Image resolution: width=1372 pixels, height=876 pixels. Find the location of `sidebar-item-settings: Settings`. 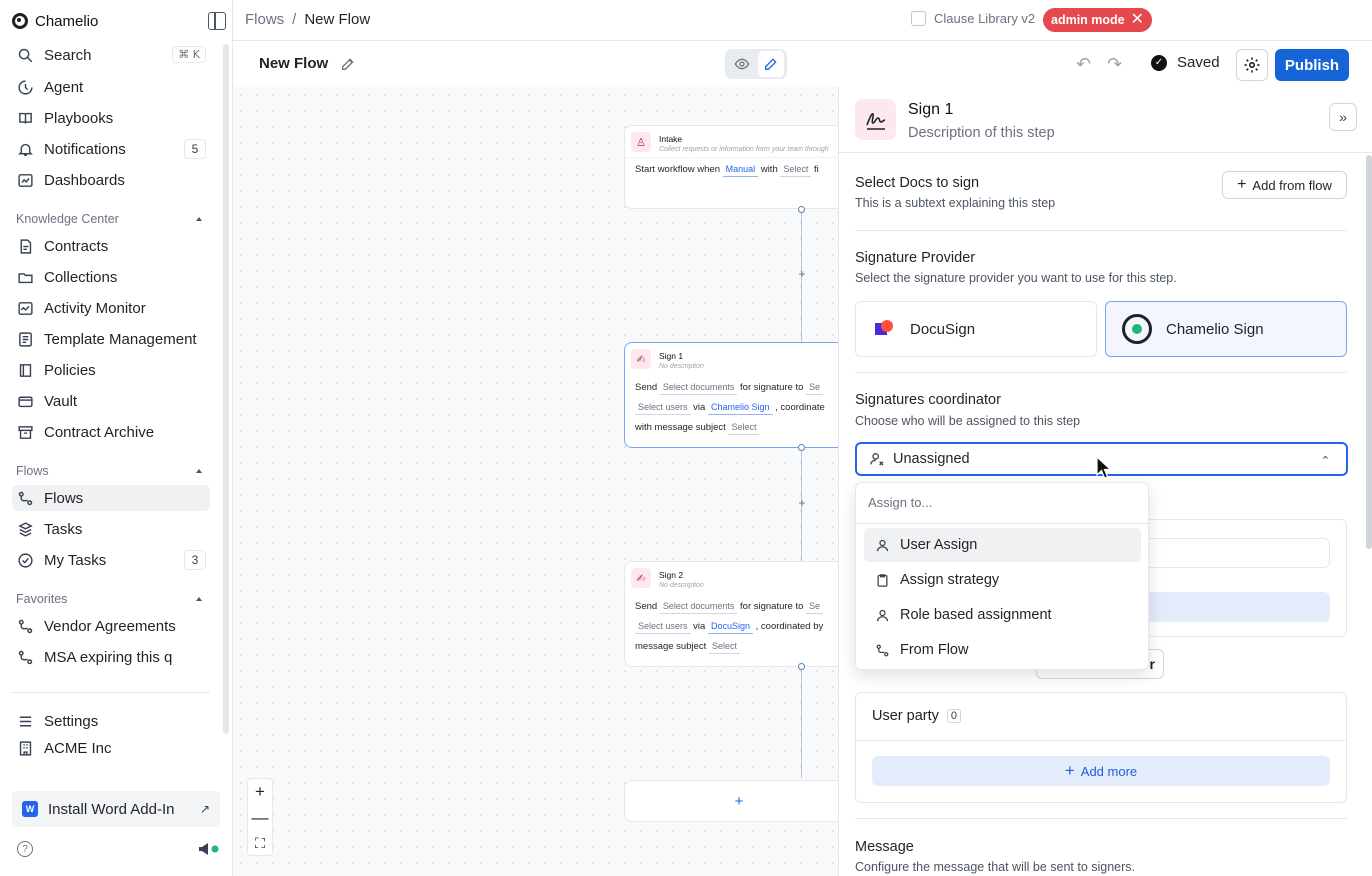

sidebar-item-settings: Settings is located at coordinates (111, 721).